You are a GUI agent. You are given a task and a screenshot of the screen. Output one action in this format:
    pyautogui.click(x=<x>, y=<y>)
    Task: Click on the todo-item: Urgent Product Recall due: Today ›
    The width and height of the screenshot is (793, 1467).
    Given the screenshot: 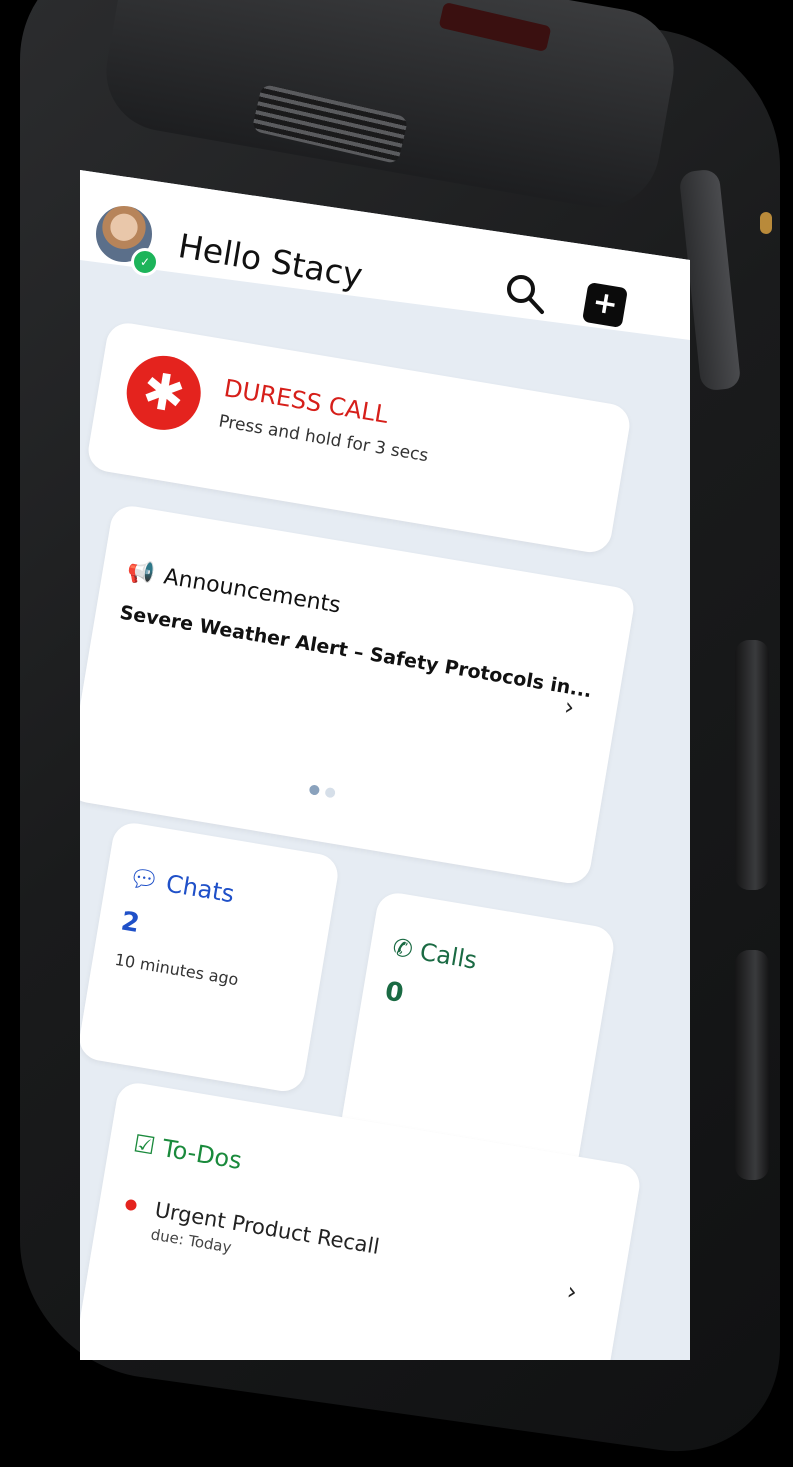 What is the action you would take?
    pyautogui.click(x=357, y=1249)
    